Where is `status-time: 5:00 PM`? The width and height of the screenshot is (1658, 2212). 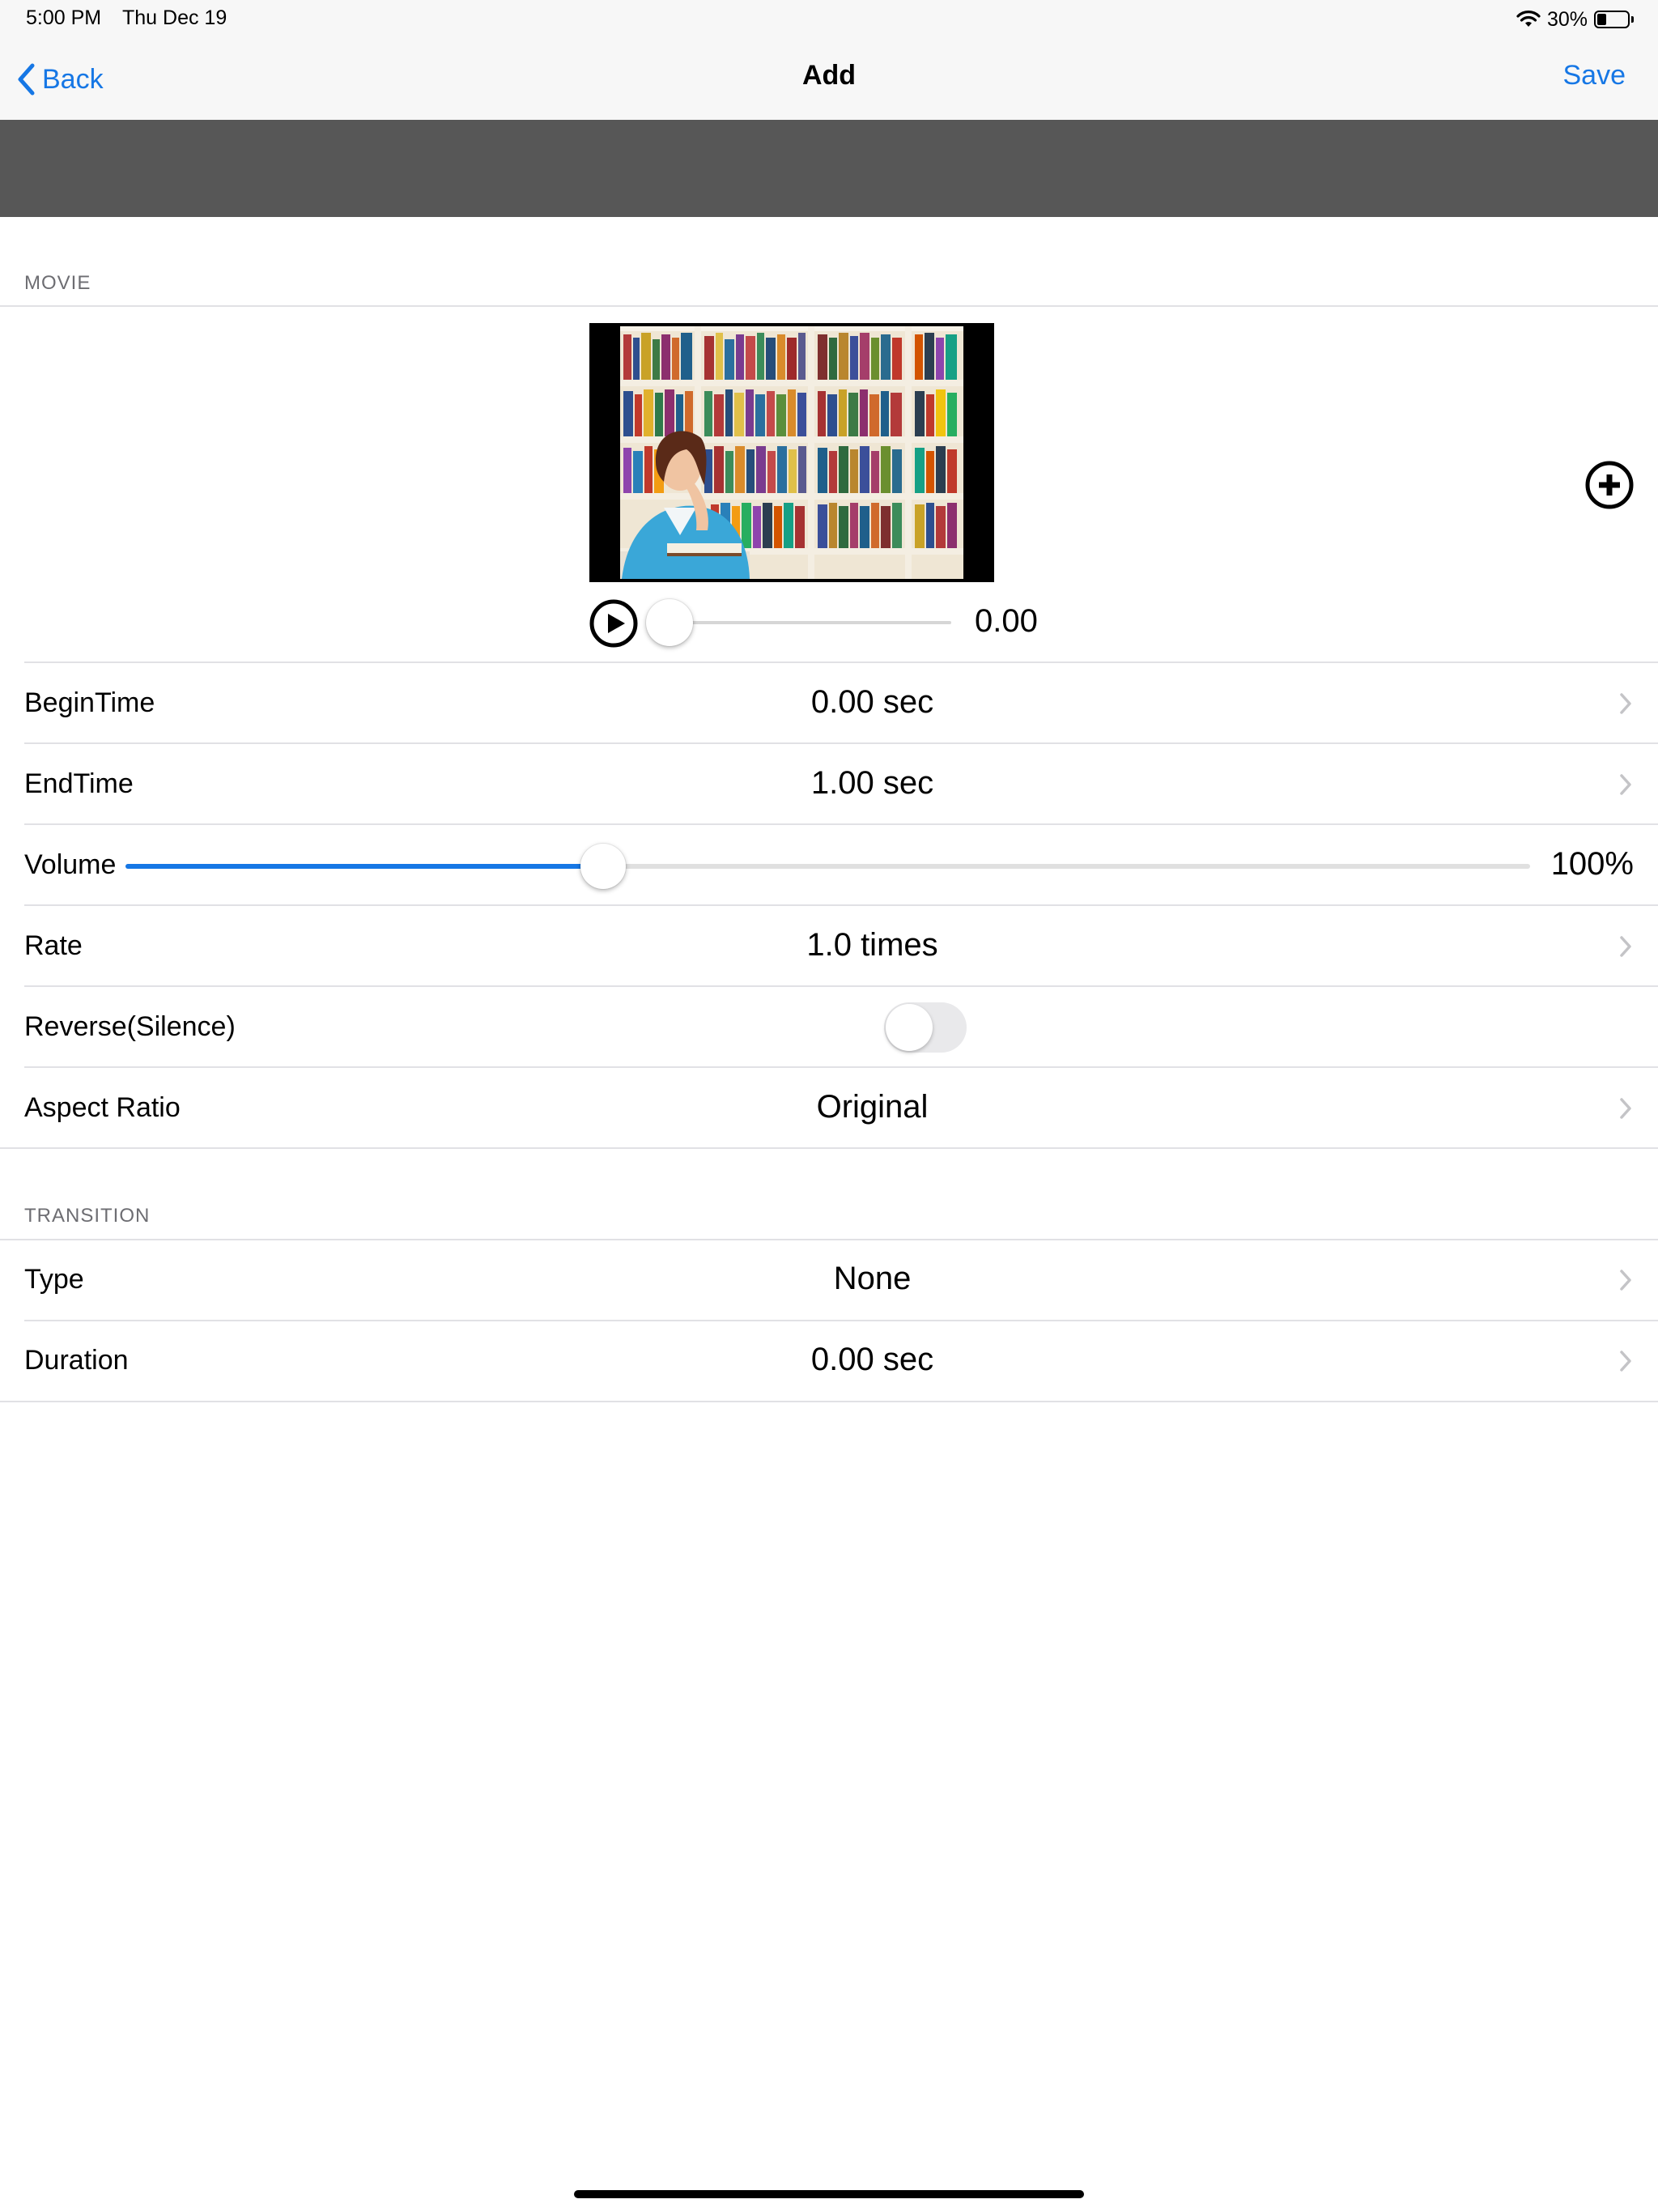 status-time: 5:00 PM is located at coordinates (64, 18).